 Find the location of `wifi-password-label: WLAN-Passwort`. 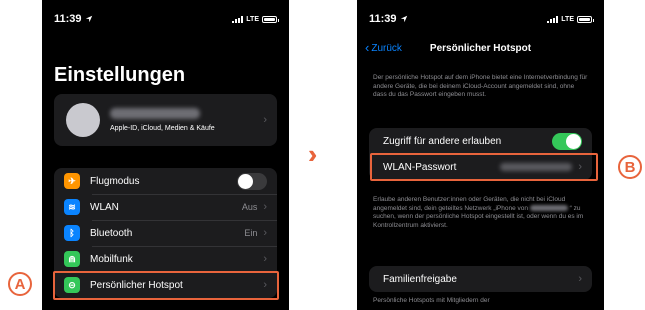

wifi-password-label: WLAN-Passwort is located at coordinates (420, 167).